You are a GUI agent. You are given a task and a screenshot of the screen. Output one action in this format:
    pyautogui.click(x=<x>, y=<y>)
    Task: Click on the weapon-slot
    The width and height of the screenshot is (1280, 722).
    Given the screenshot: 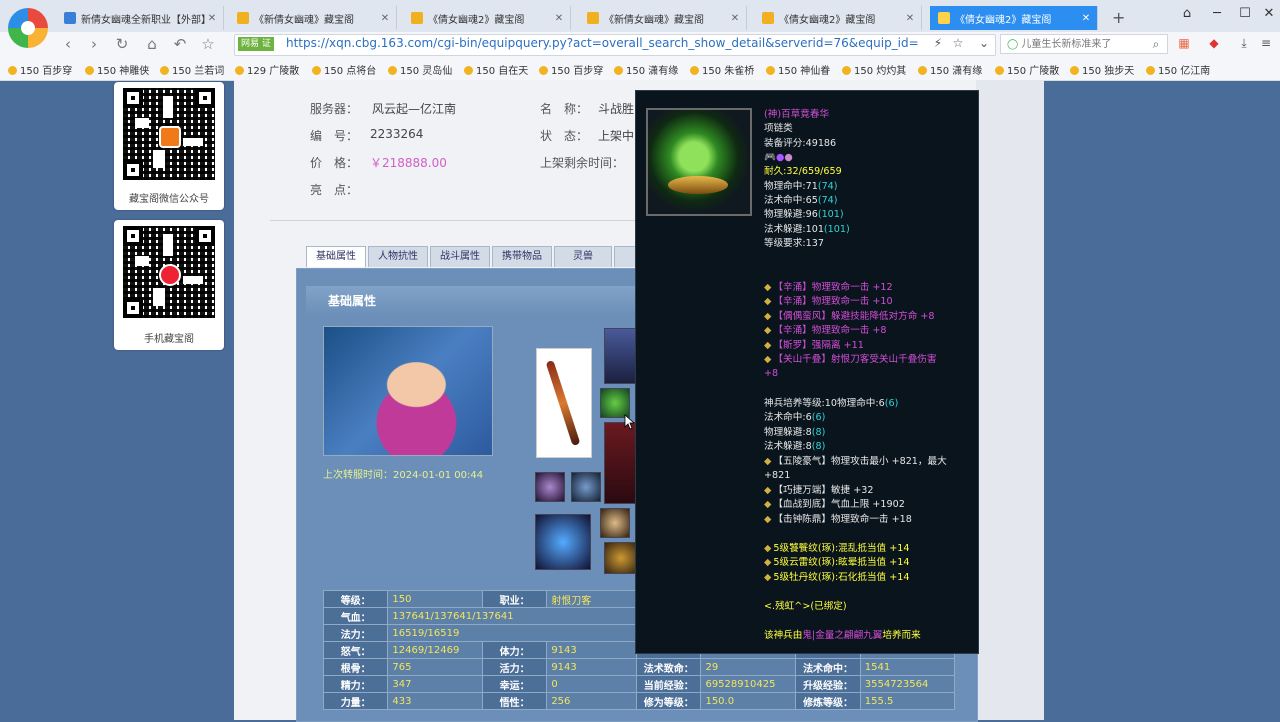 What is the action you would take?
    pyautogui.click(x=564, y=403)
    